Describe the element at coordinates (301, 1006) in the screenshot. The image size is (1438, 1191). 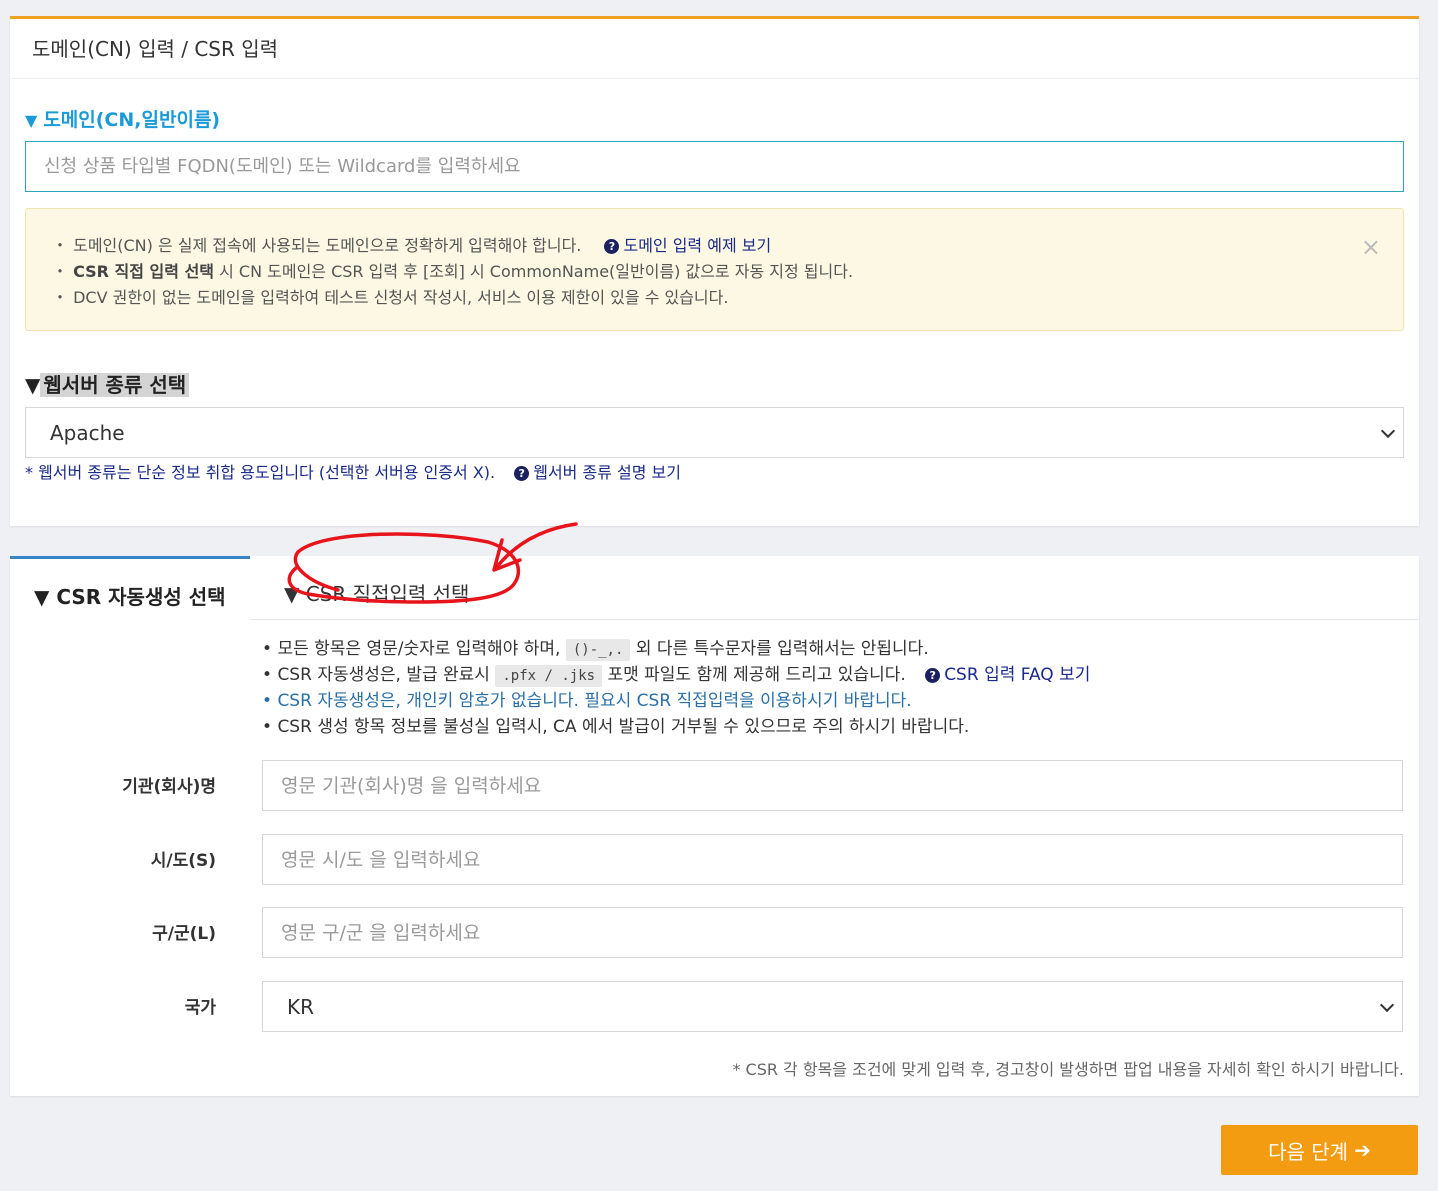
I see `country-selected-value: KR` at that location.